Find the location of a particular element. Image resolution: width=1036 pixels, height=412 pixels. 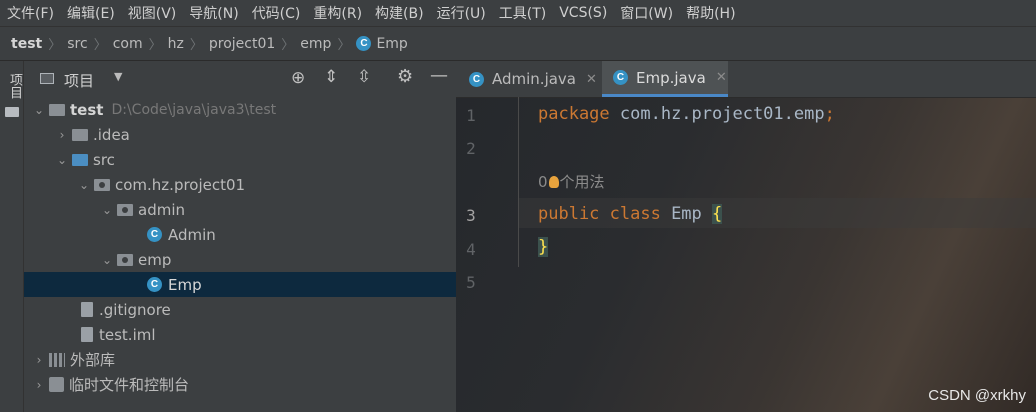

semicolon: ; is located at coordinates (829, 114).